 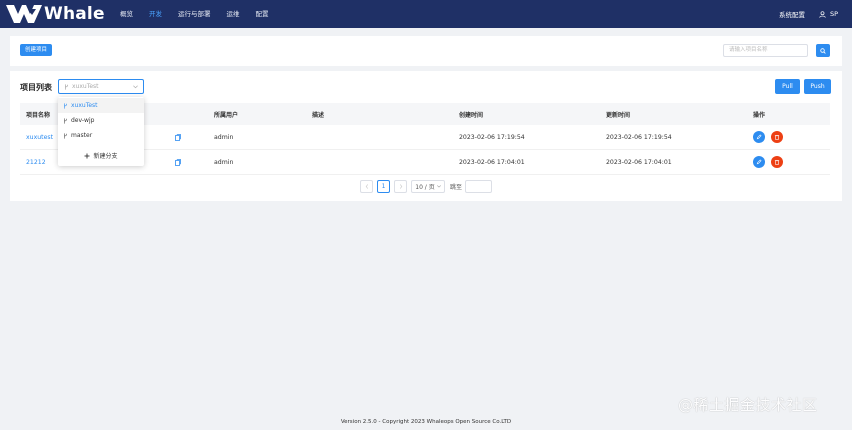 What do you see at coordinates (101, 135) in the screenshot?
I see `branch-option: master` at bounding box center [101, 135].